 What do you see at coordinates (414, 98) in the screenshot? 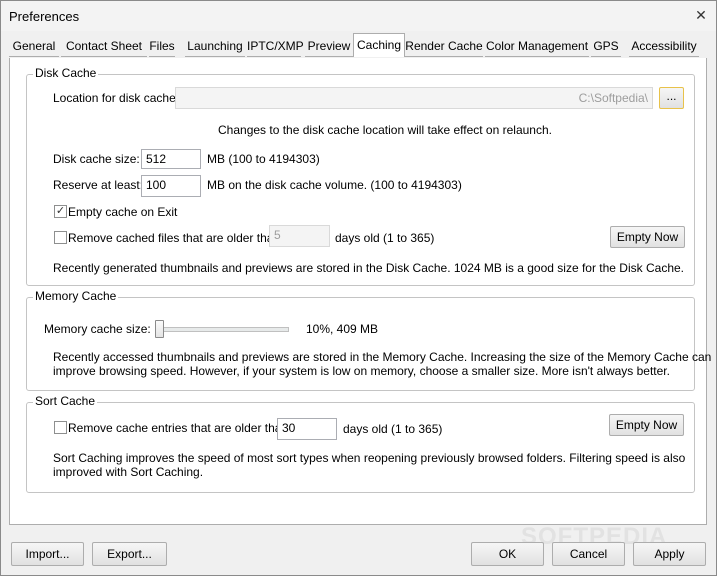
I see `disk-cache-location-field: C:\Softpedia\` at bounding box center [414, 98].